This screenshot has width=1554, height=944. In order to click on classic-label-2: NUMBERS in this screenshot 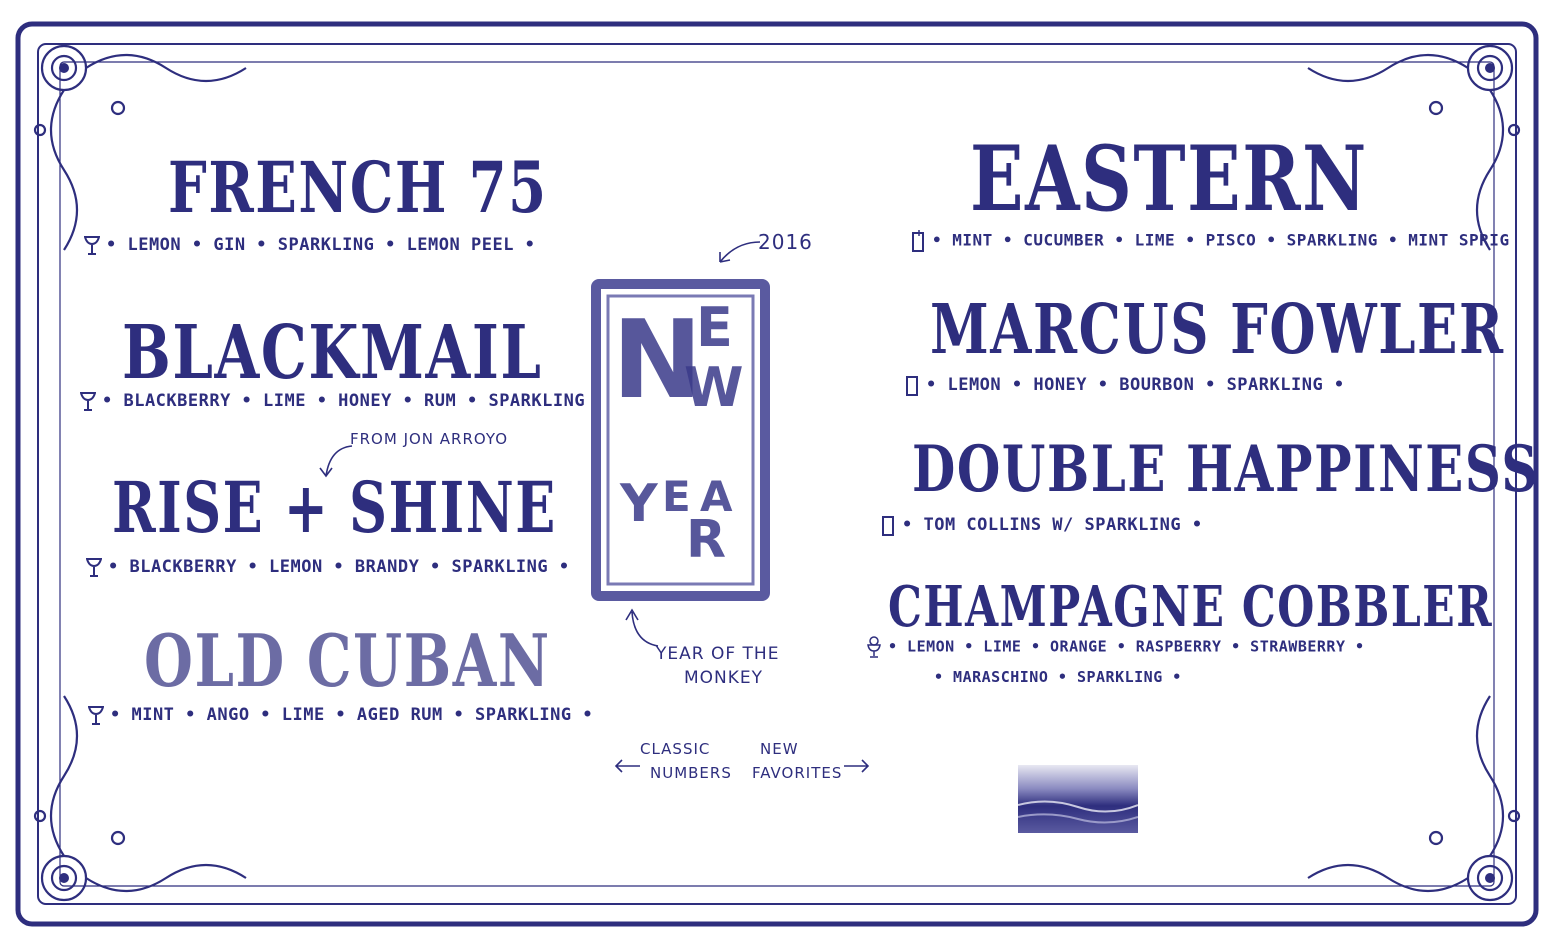, I will do `click(691, 773)`.